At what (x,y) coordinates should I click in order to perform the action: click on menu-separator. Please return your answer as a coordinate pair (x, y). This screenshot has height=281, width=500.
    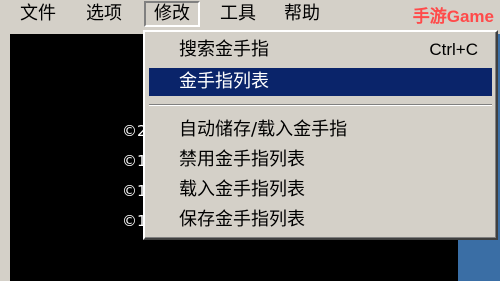
    Looking at the image, I should click on (320, 105).